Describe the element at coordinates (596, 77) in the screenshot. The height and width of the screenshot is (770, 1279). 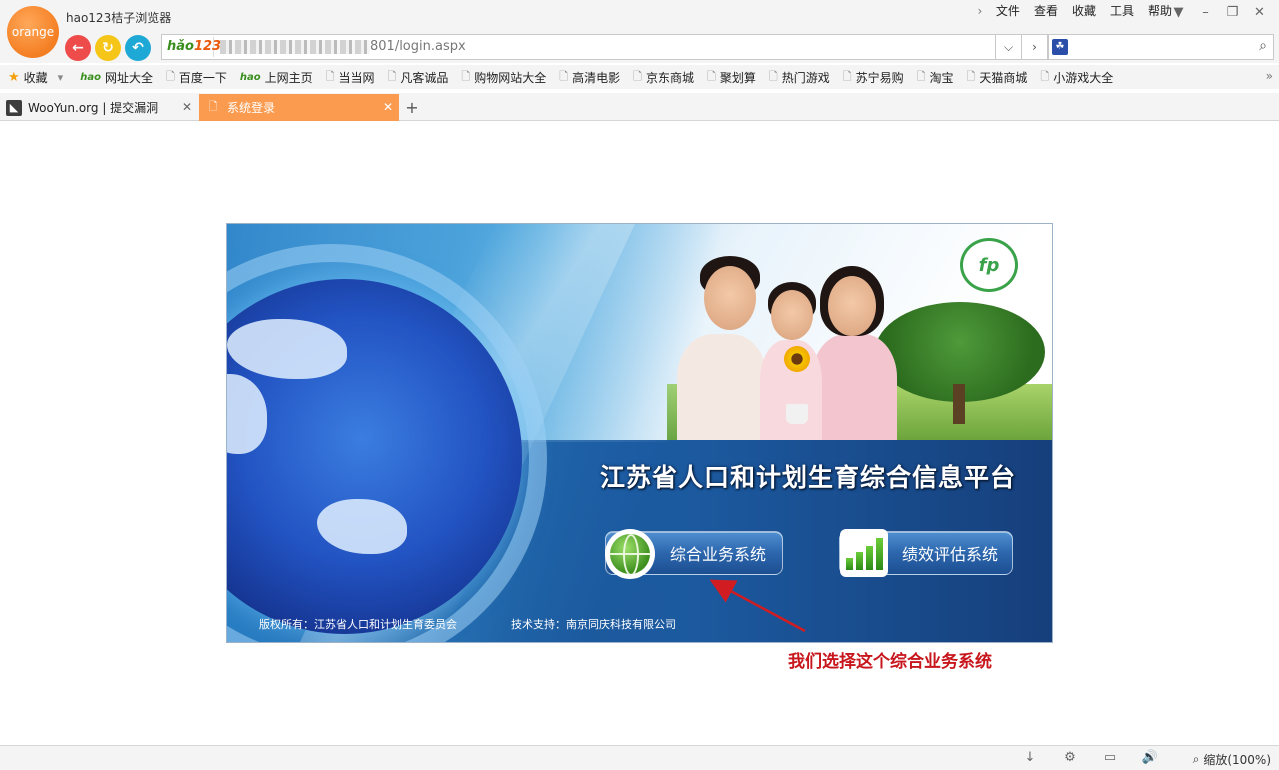
I see `bookmark-label: 高清电影` at that location.